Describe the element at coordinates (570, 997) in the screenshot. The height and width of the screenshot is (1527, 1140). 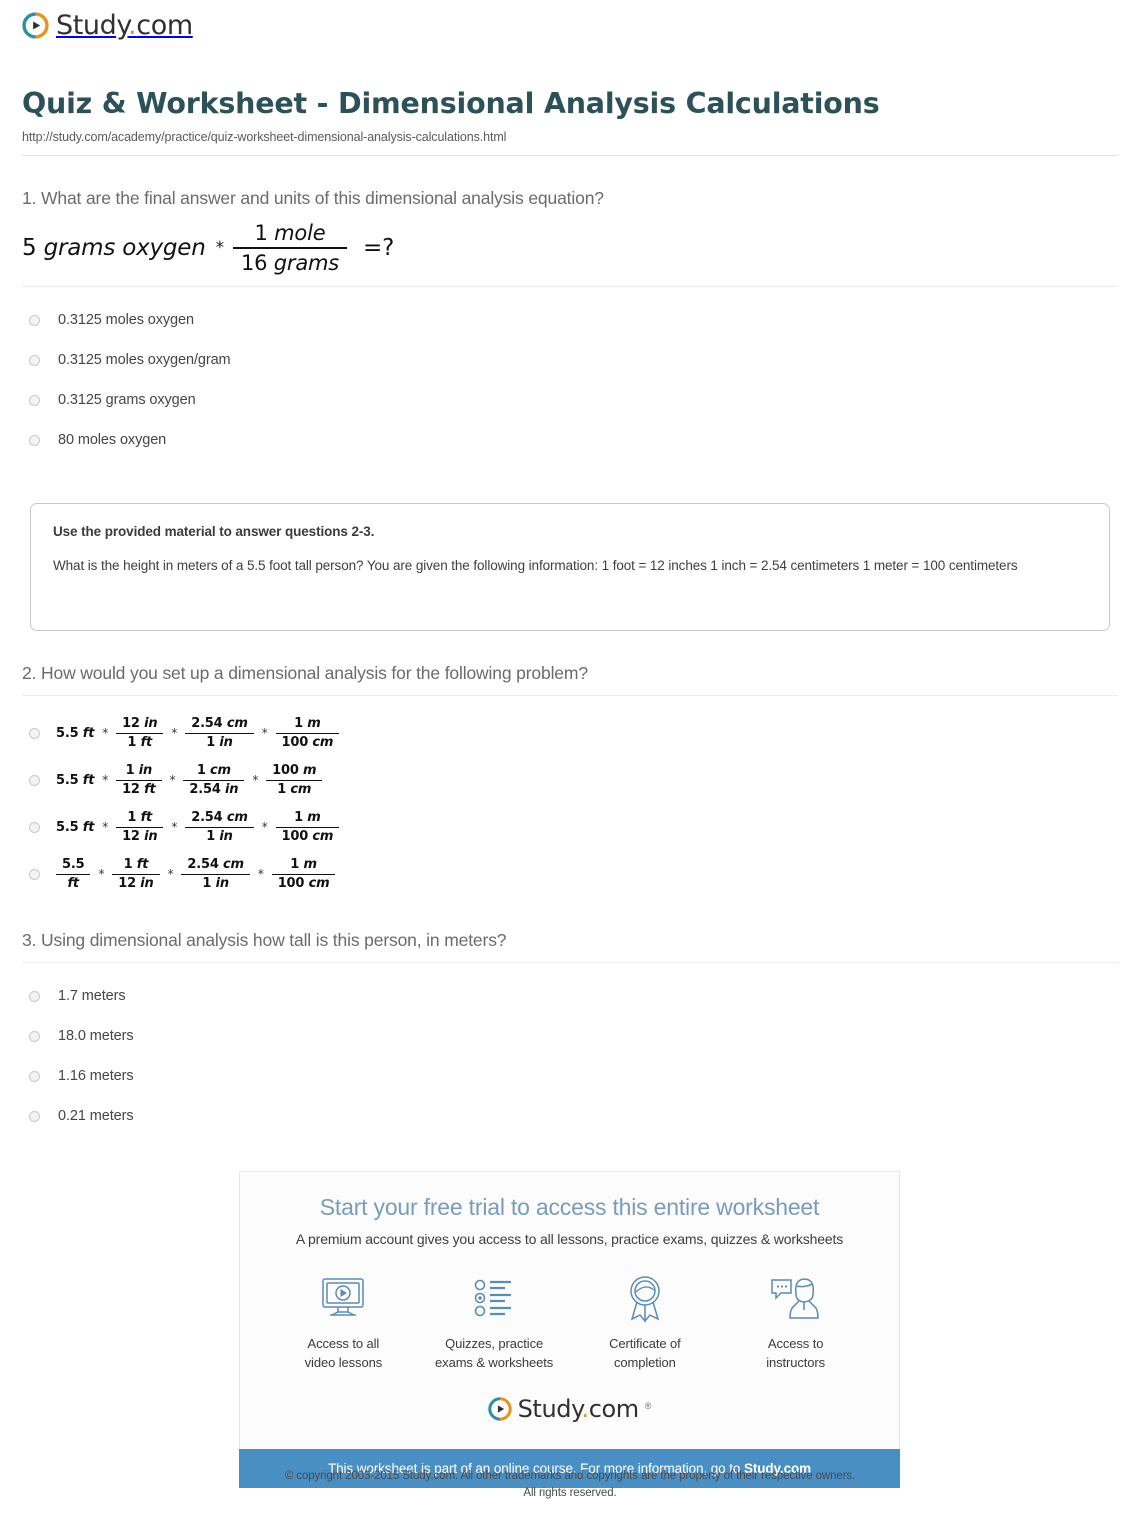
I see `option-row: 1.7 meters` at that location.